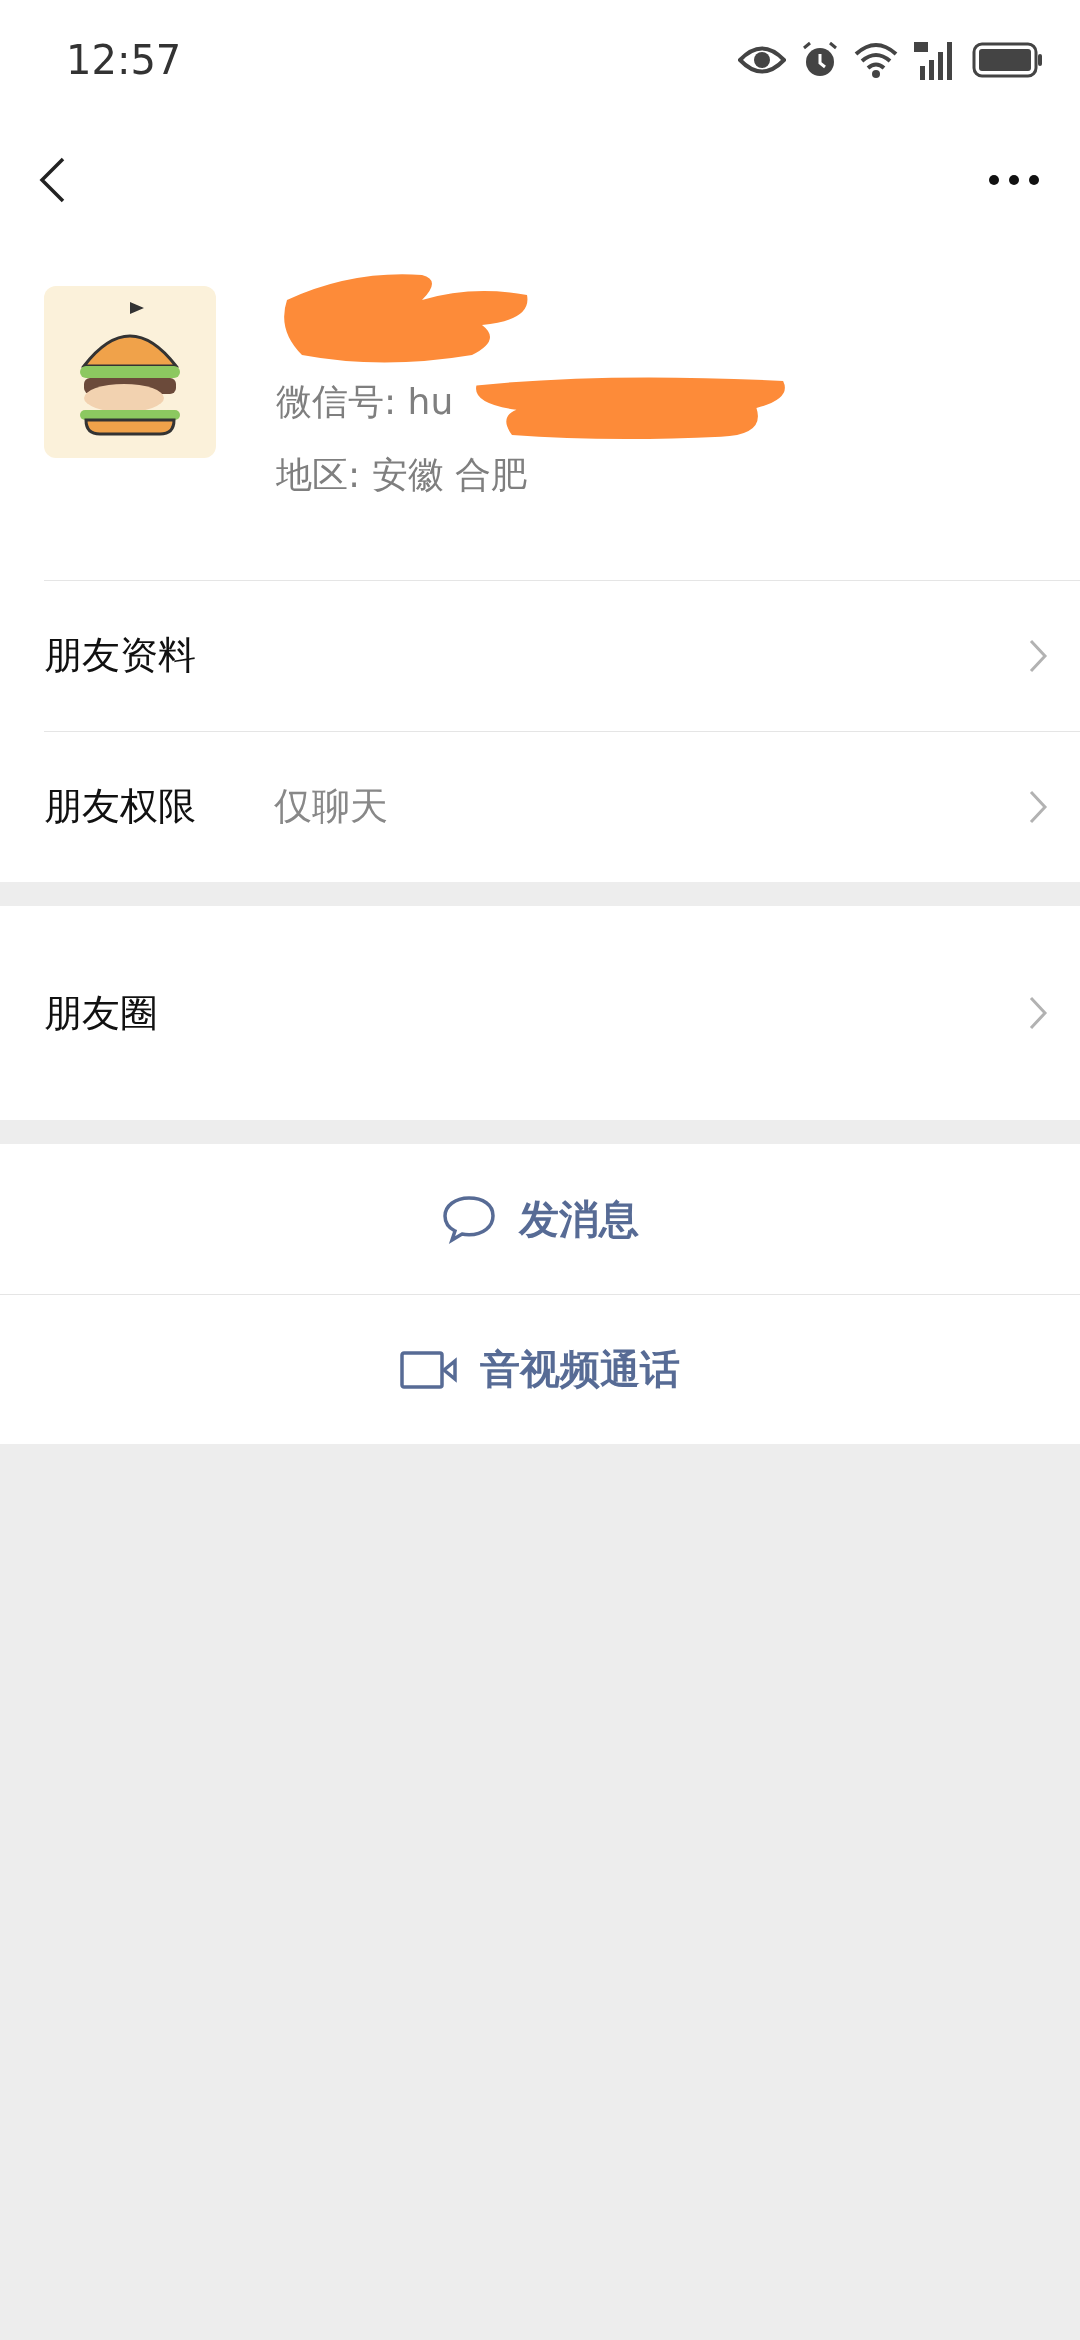  Describe the element at coordinates (876, 60) in the screenshot. I see `wifi-icon` at that location.